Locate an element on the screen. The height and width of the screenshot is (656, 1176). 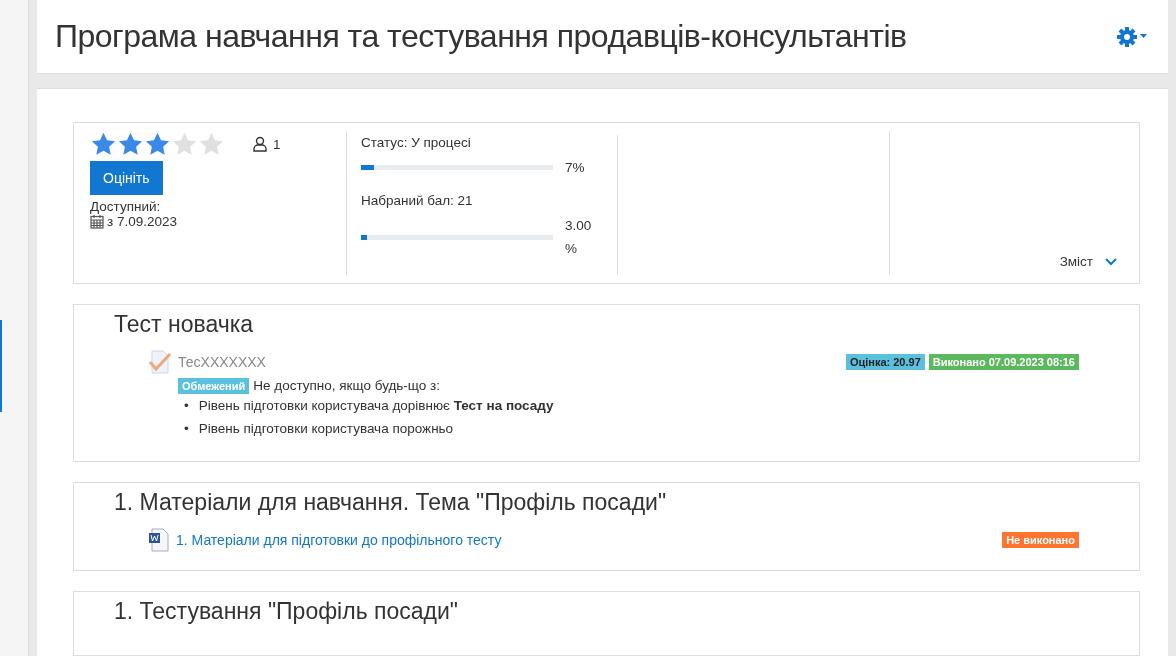
available-label: Доступний: is located at coordinates (126, 206).